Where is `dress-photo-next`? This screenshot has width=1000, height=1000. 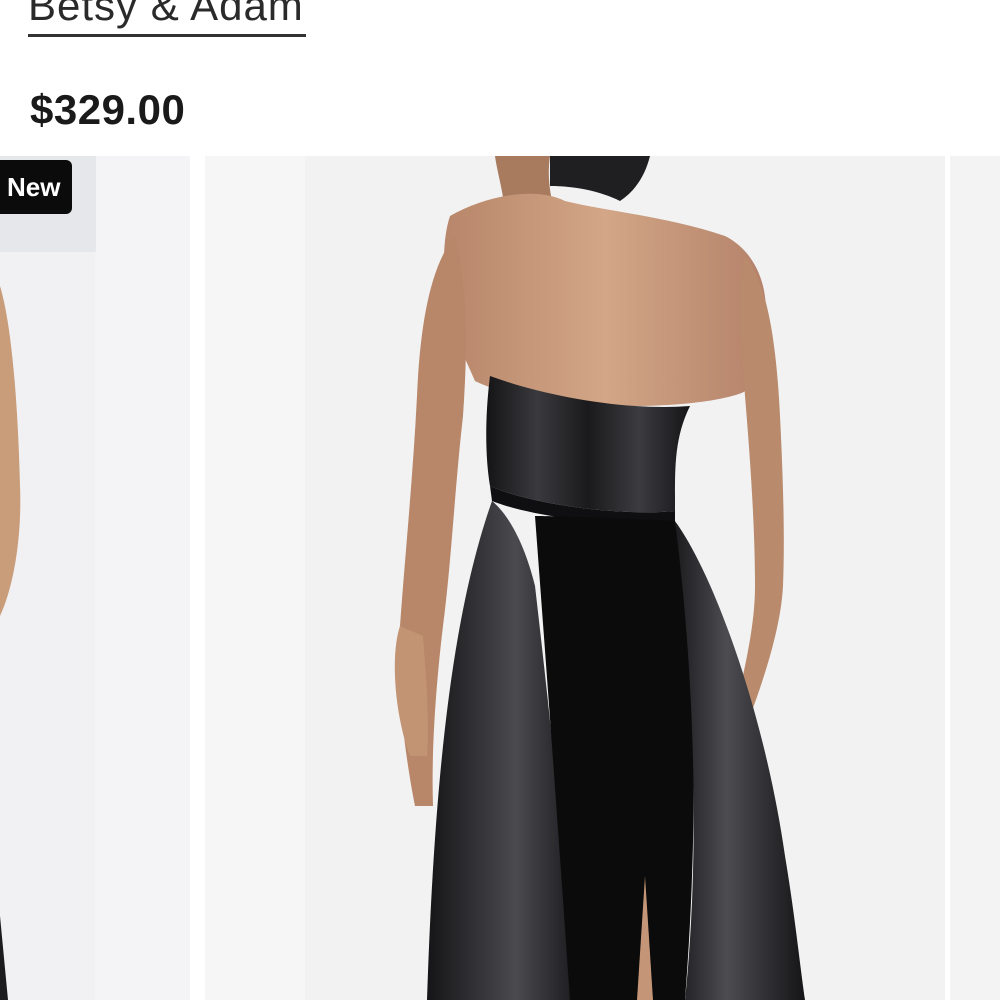 dress-photo-next is located at coordinates (975, 578).